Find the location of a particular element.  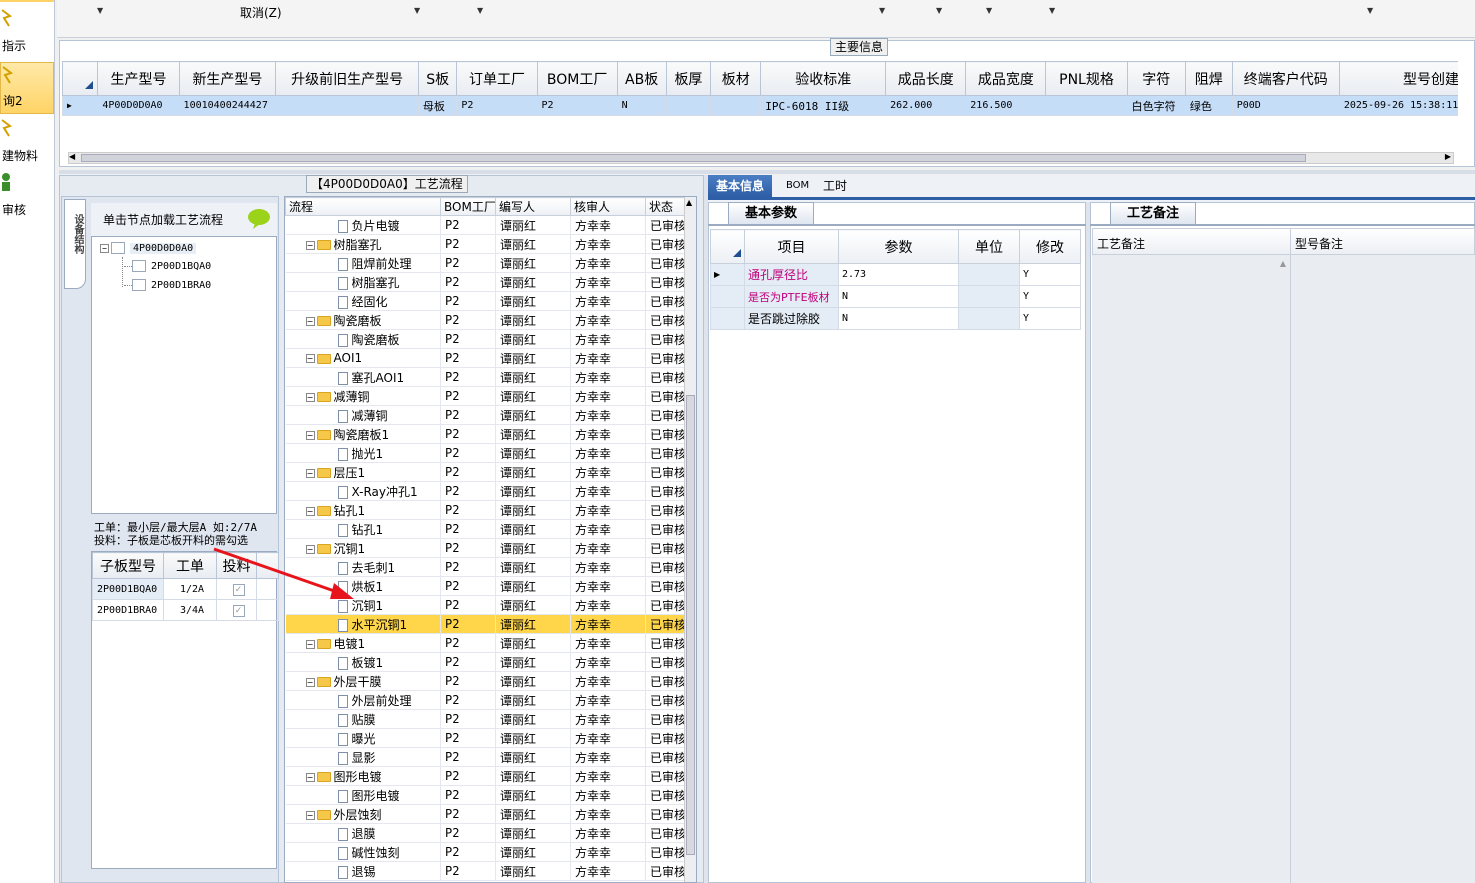

cell: 母板 is located at coordinates (437, 105).